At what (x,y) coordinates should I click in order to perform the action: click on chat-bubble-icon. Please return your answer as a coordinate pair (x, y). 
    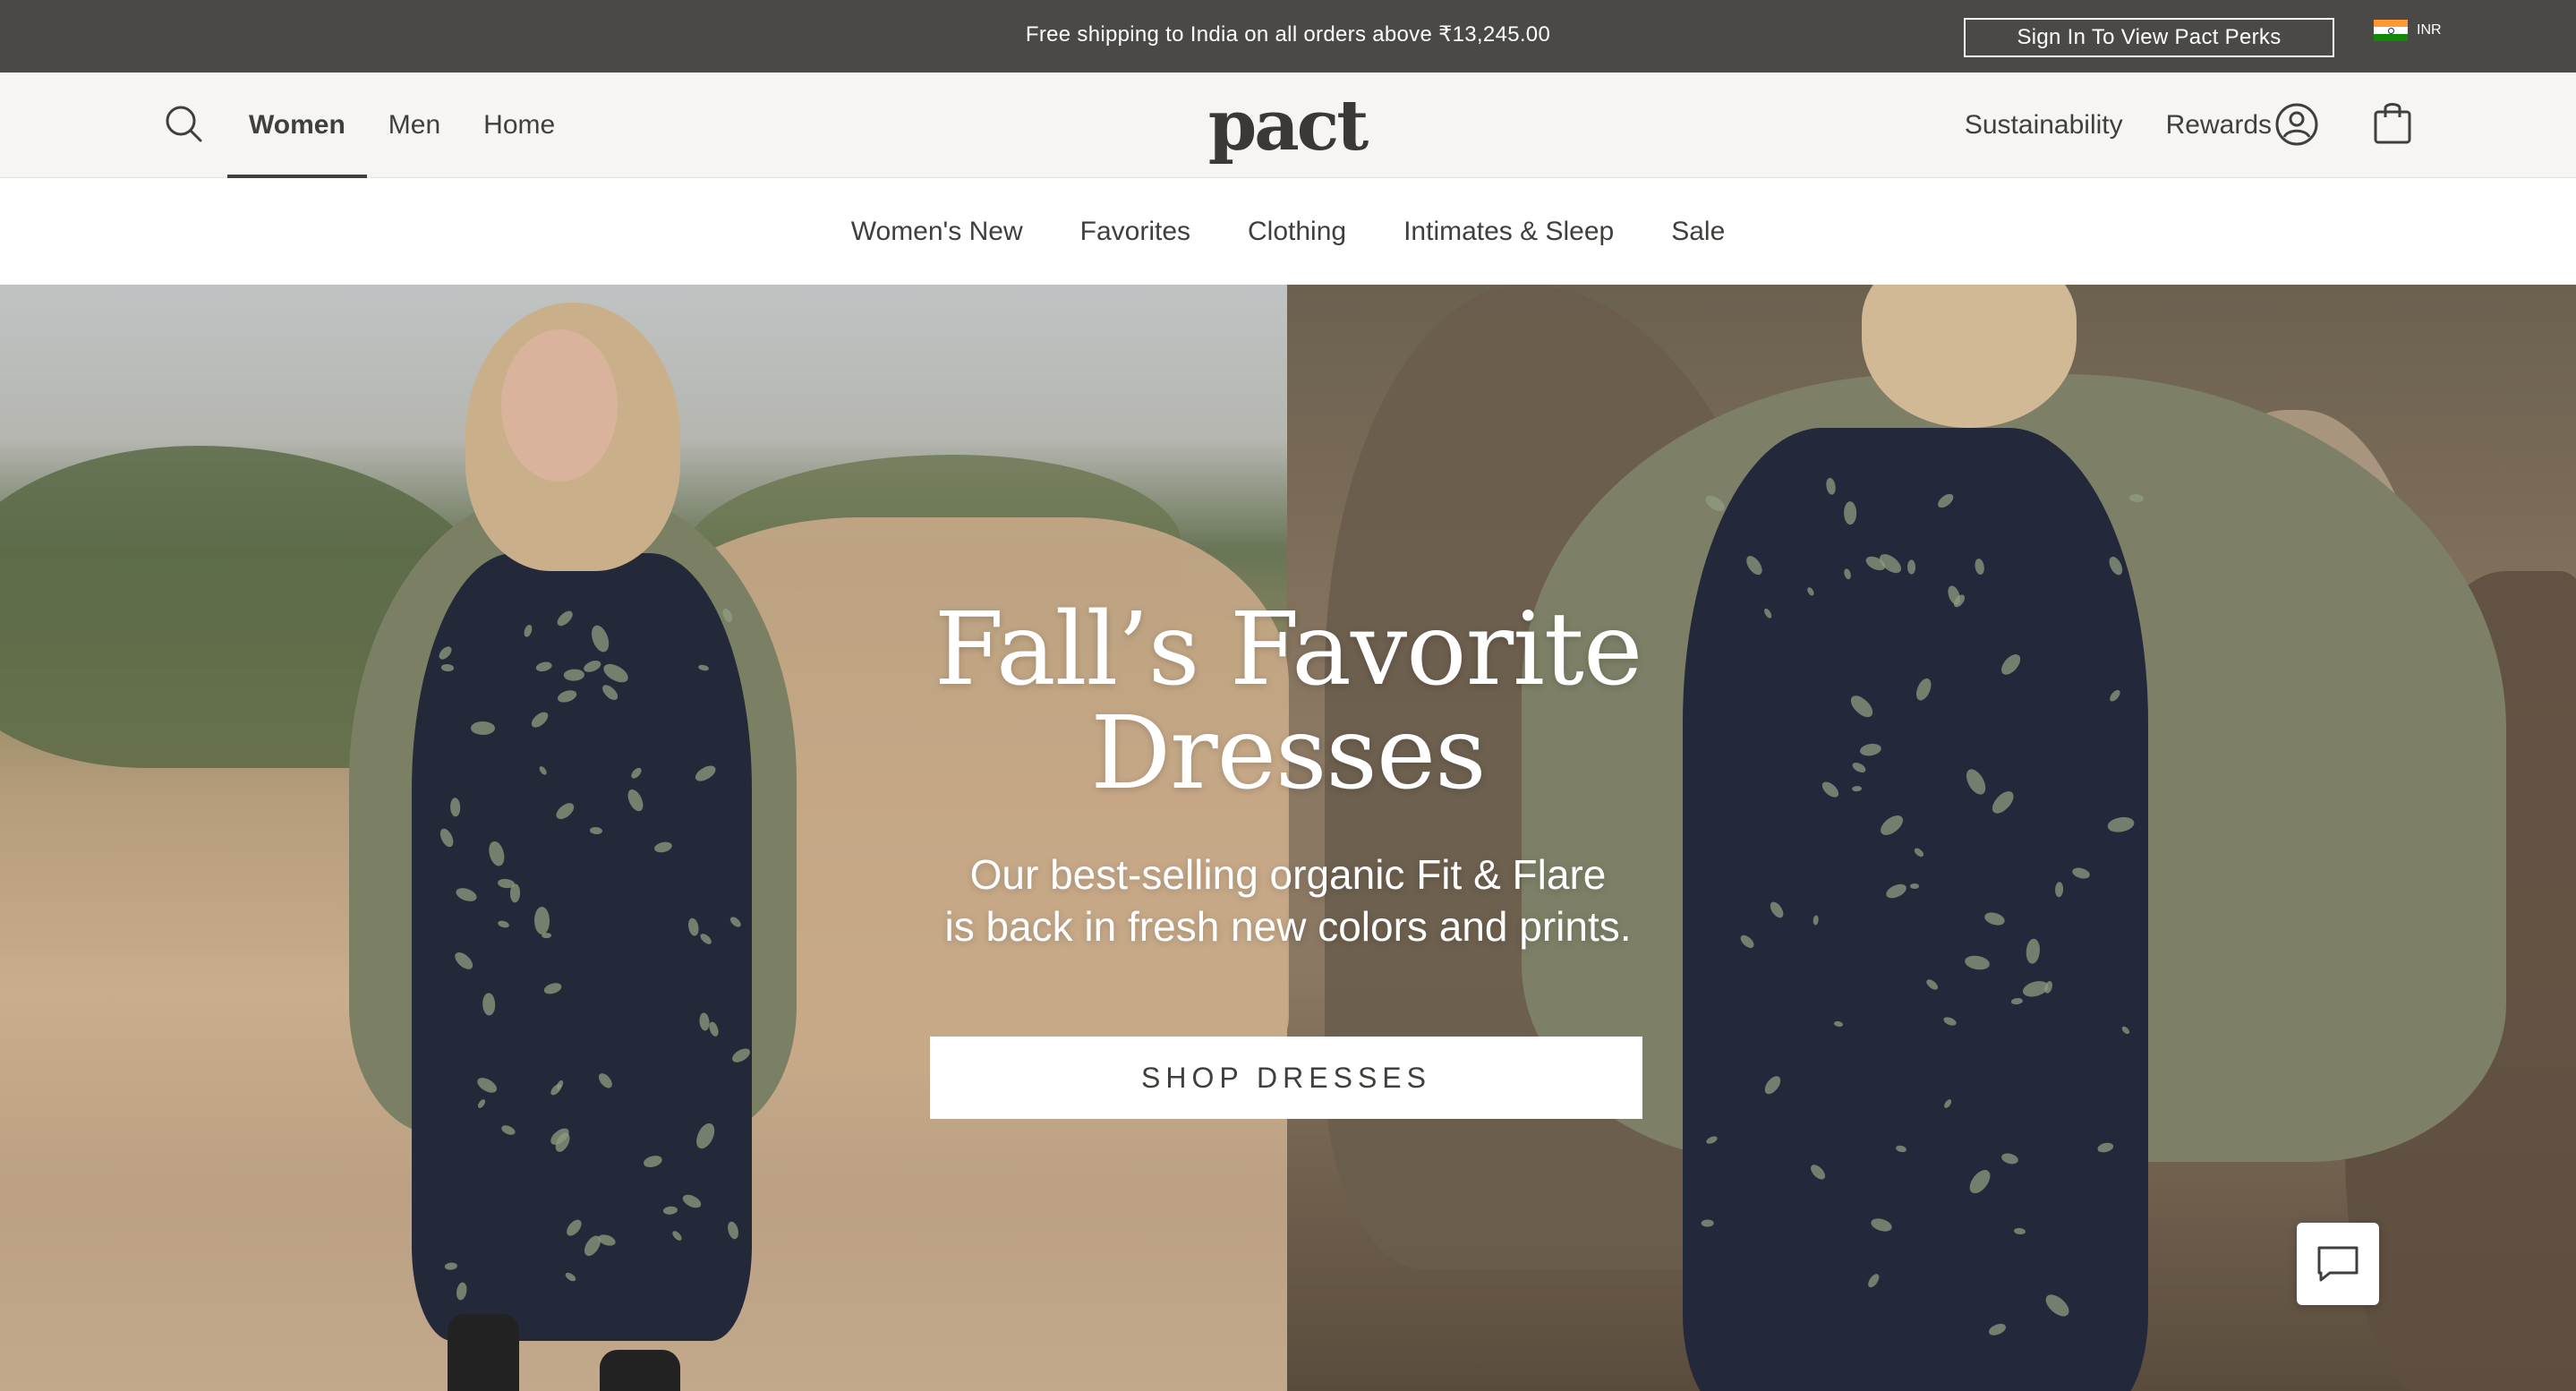
    Looking at the image, I should click on (2337, 1264).